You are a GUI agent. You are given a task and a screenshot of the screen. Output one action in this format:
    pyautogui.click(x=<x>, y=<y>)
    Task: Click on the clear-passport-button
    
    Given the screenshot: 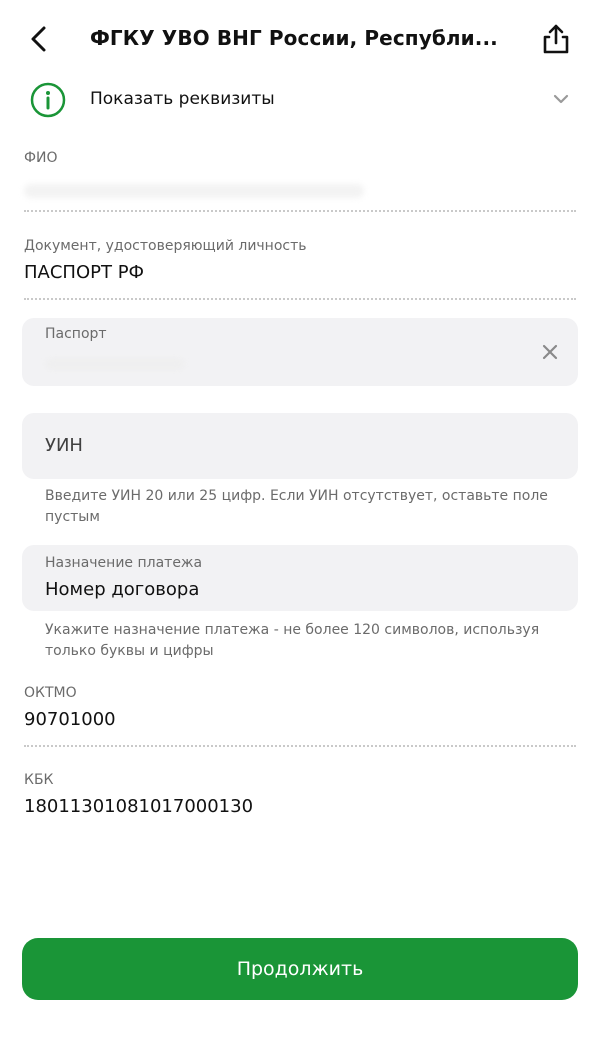 What is the action you would take?
    pyautogui.click(x=550, y=352)
    